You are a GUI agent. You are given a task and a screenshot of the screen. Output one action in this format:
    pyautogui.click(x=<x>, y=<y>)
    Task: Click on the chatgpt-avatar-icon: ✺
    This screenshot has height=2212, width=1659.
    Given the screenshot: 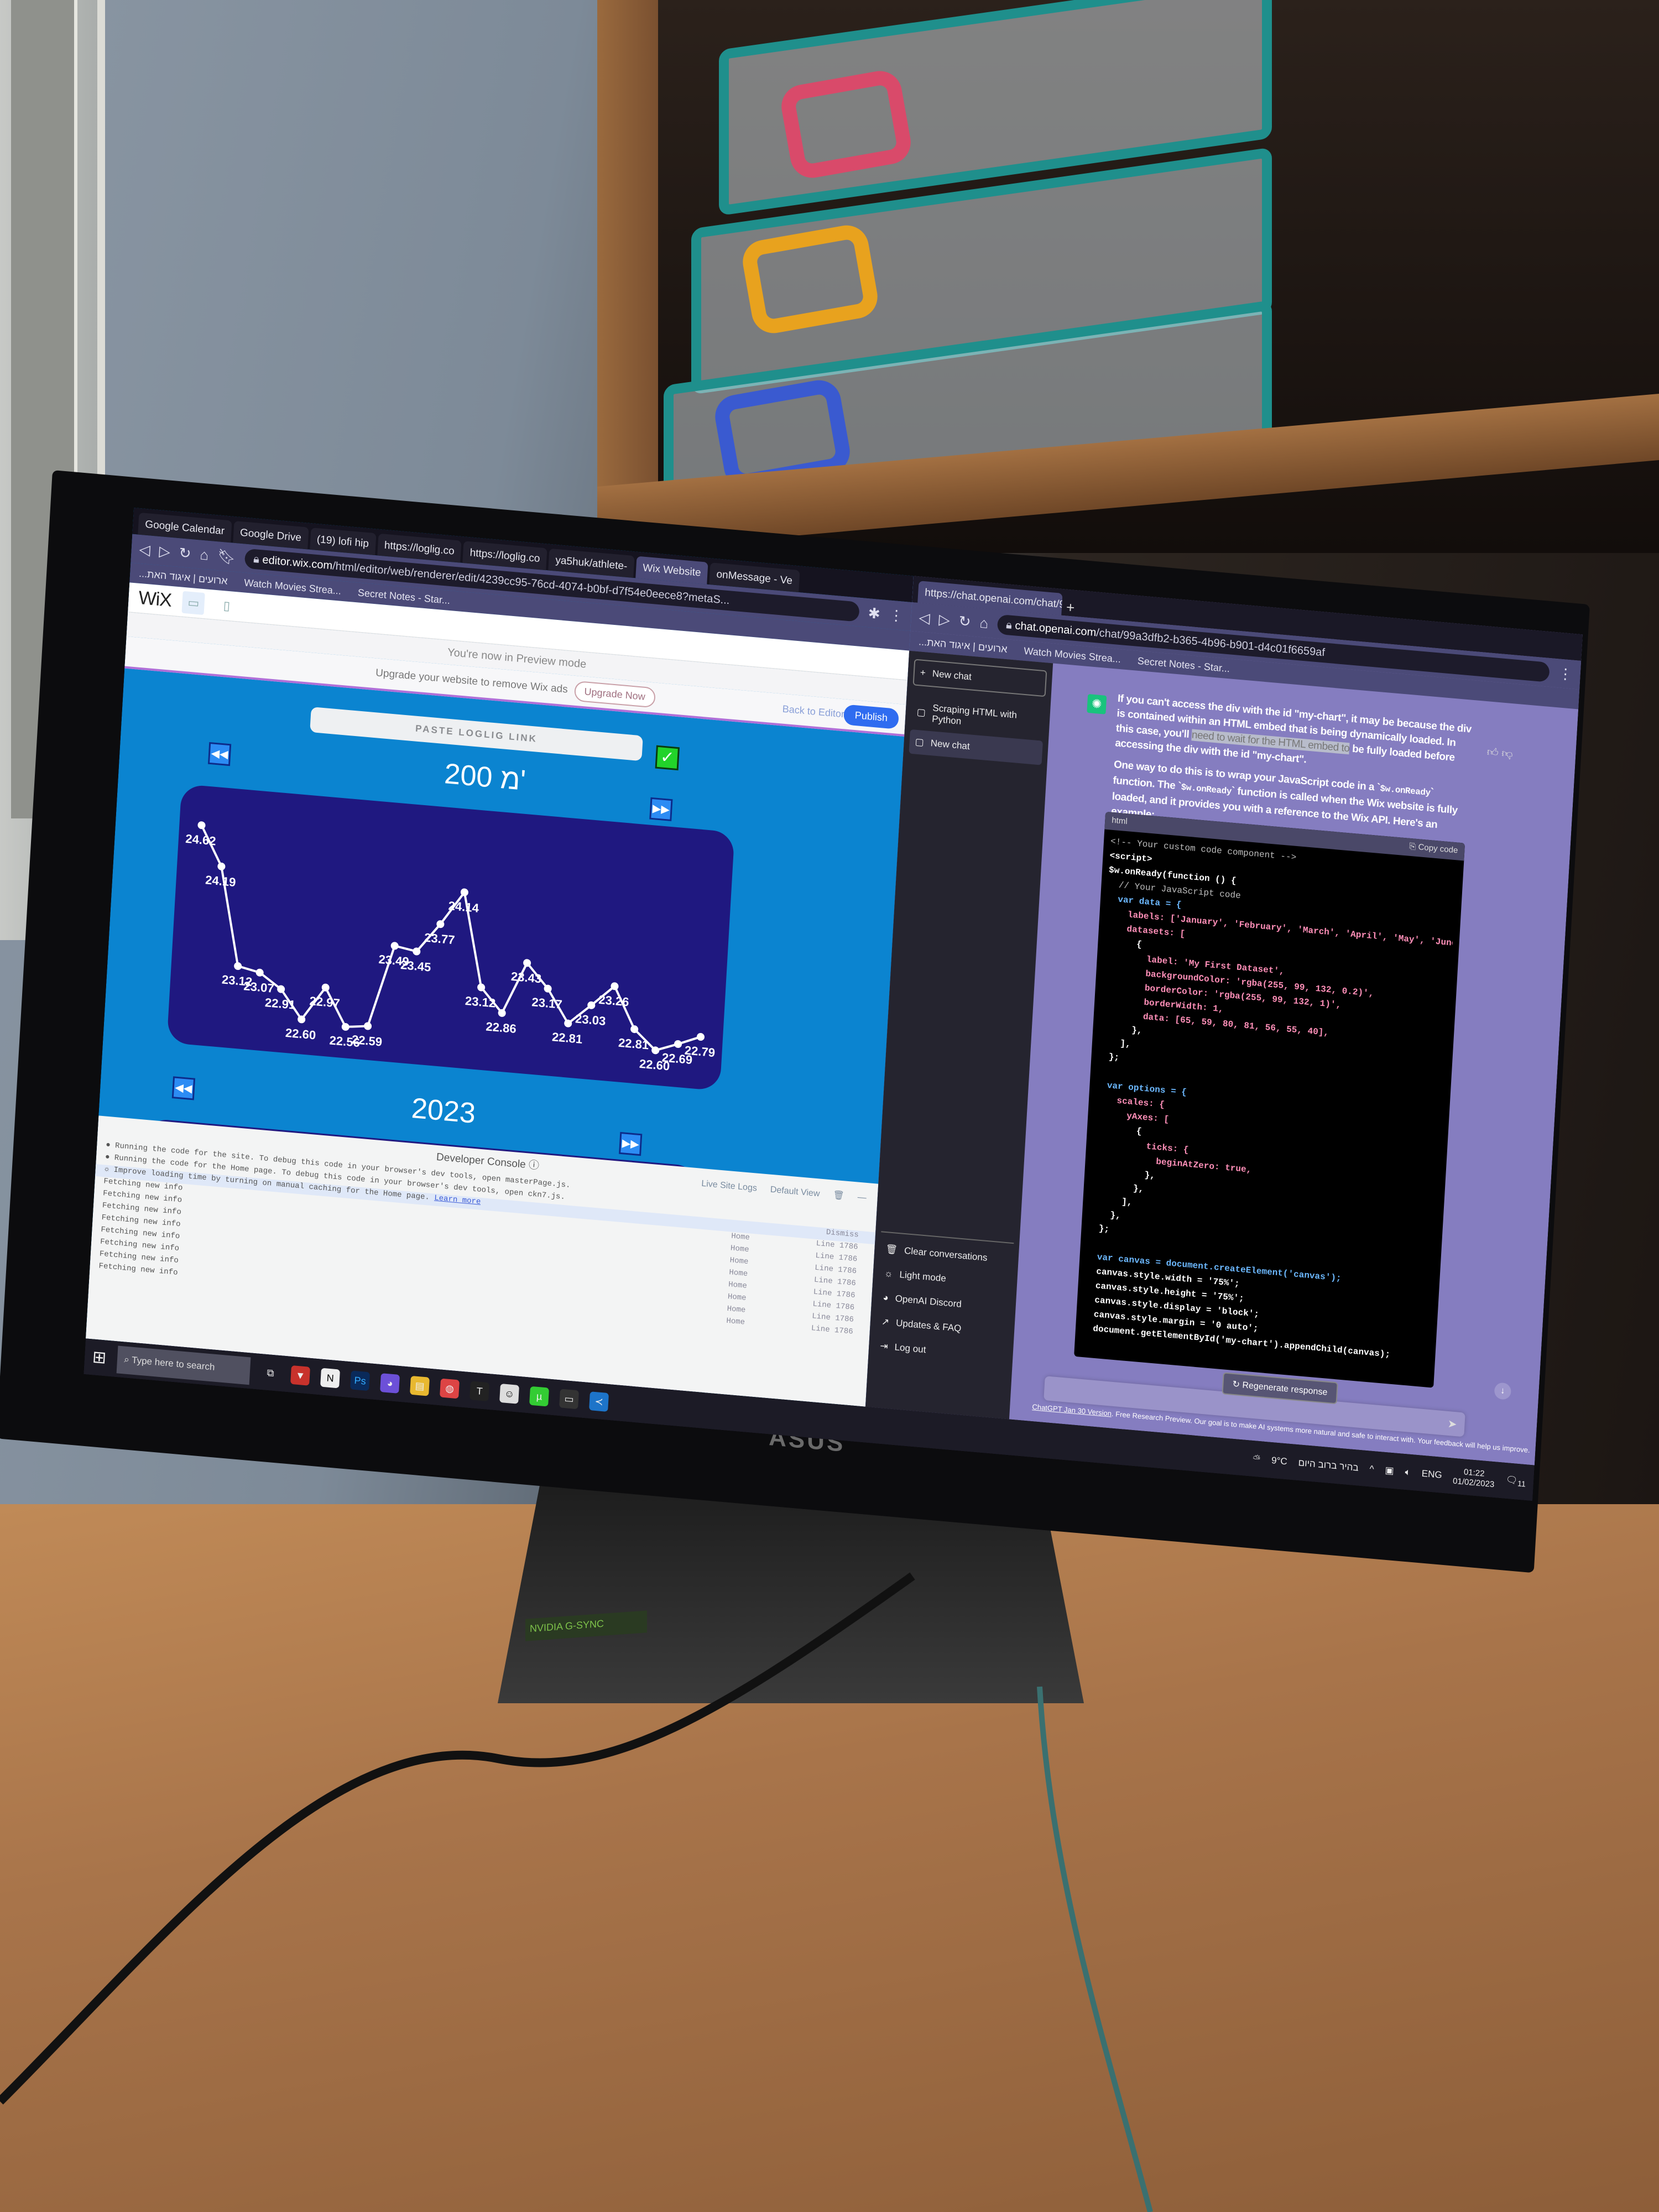 What is the action you would take?
    pyautogui.click(x=1097, y=703)
    